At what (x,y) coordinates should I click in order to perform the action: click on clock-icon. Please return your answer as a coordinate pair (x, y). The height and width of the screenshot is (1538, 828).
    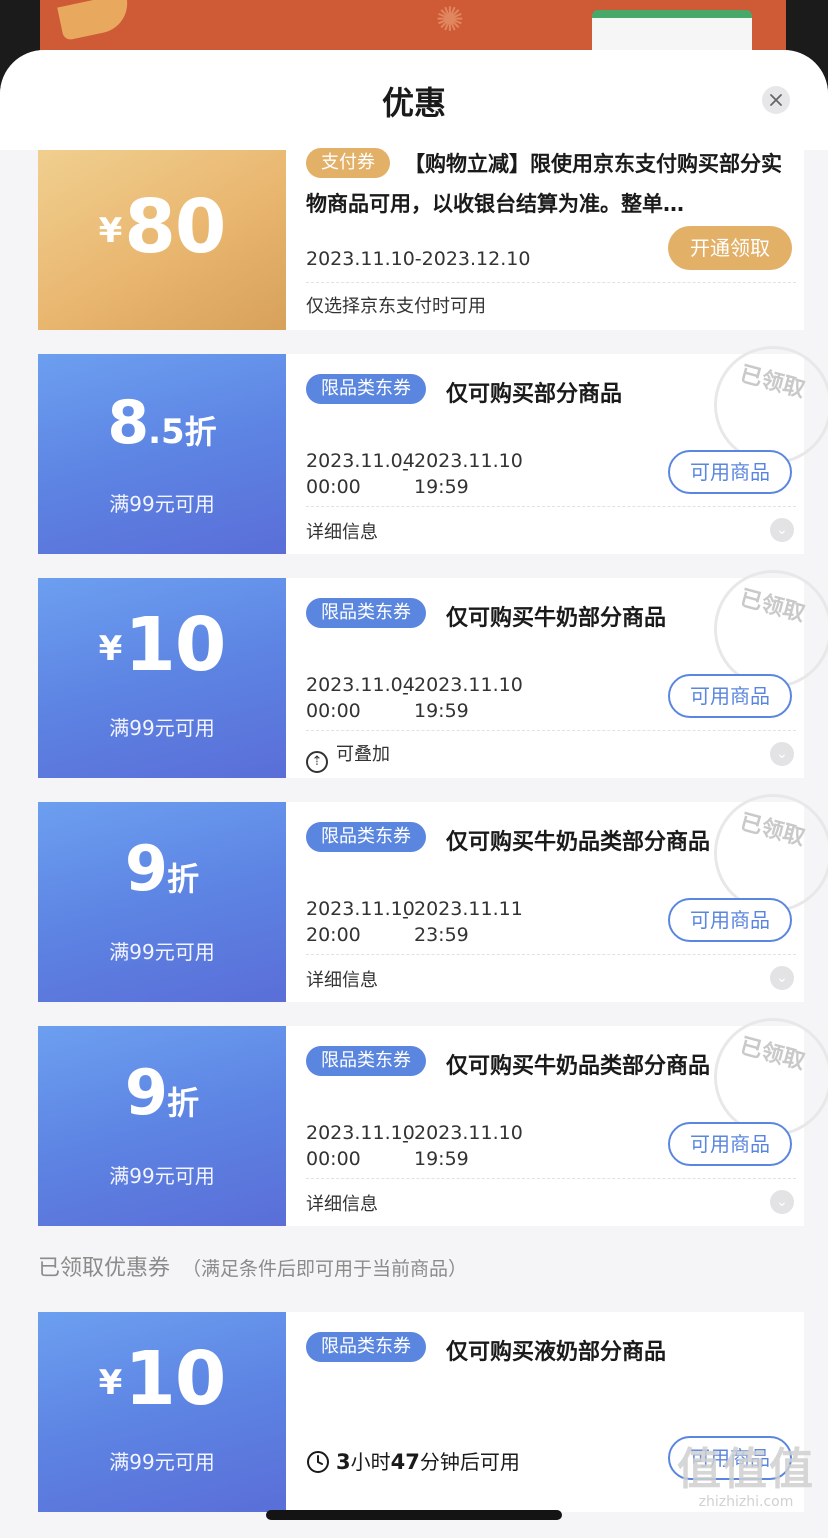
    Looking at the image, I should click on (318, 1462).